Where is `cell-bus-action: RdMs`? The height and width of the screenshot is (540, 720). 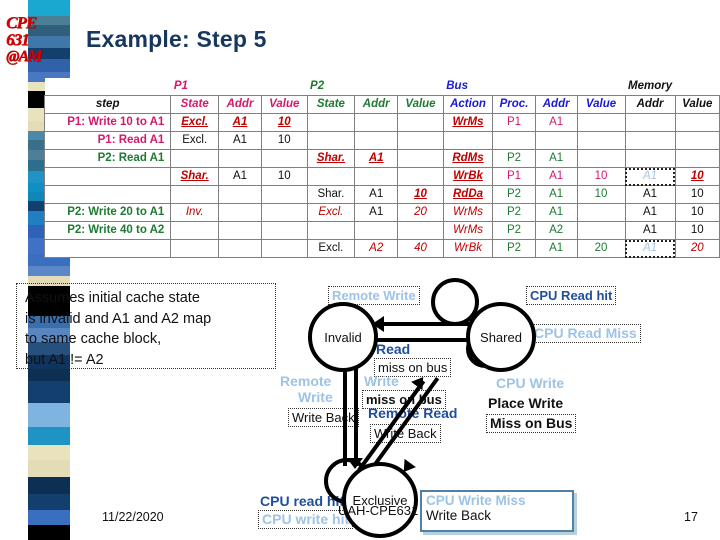 cell-bus-action: RdMs is located at coordinates (468, 158).